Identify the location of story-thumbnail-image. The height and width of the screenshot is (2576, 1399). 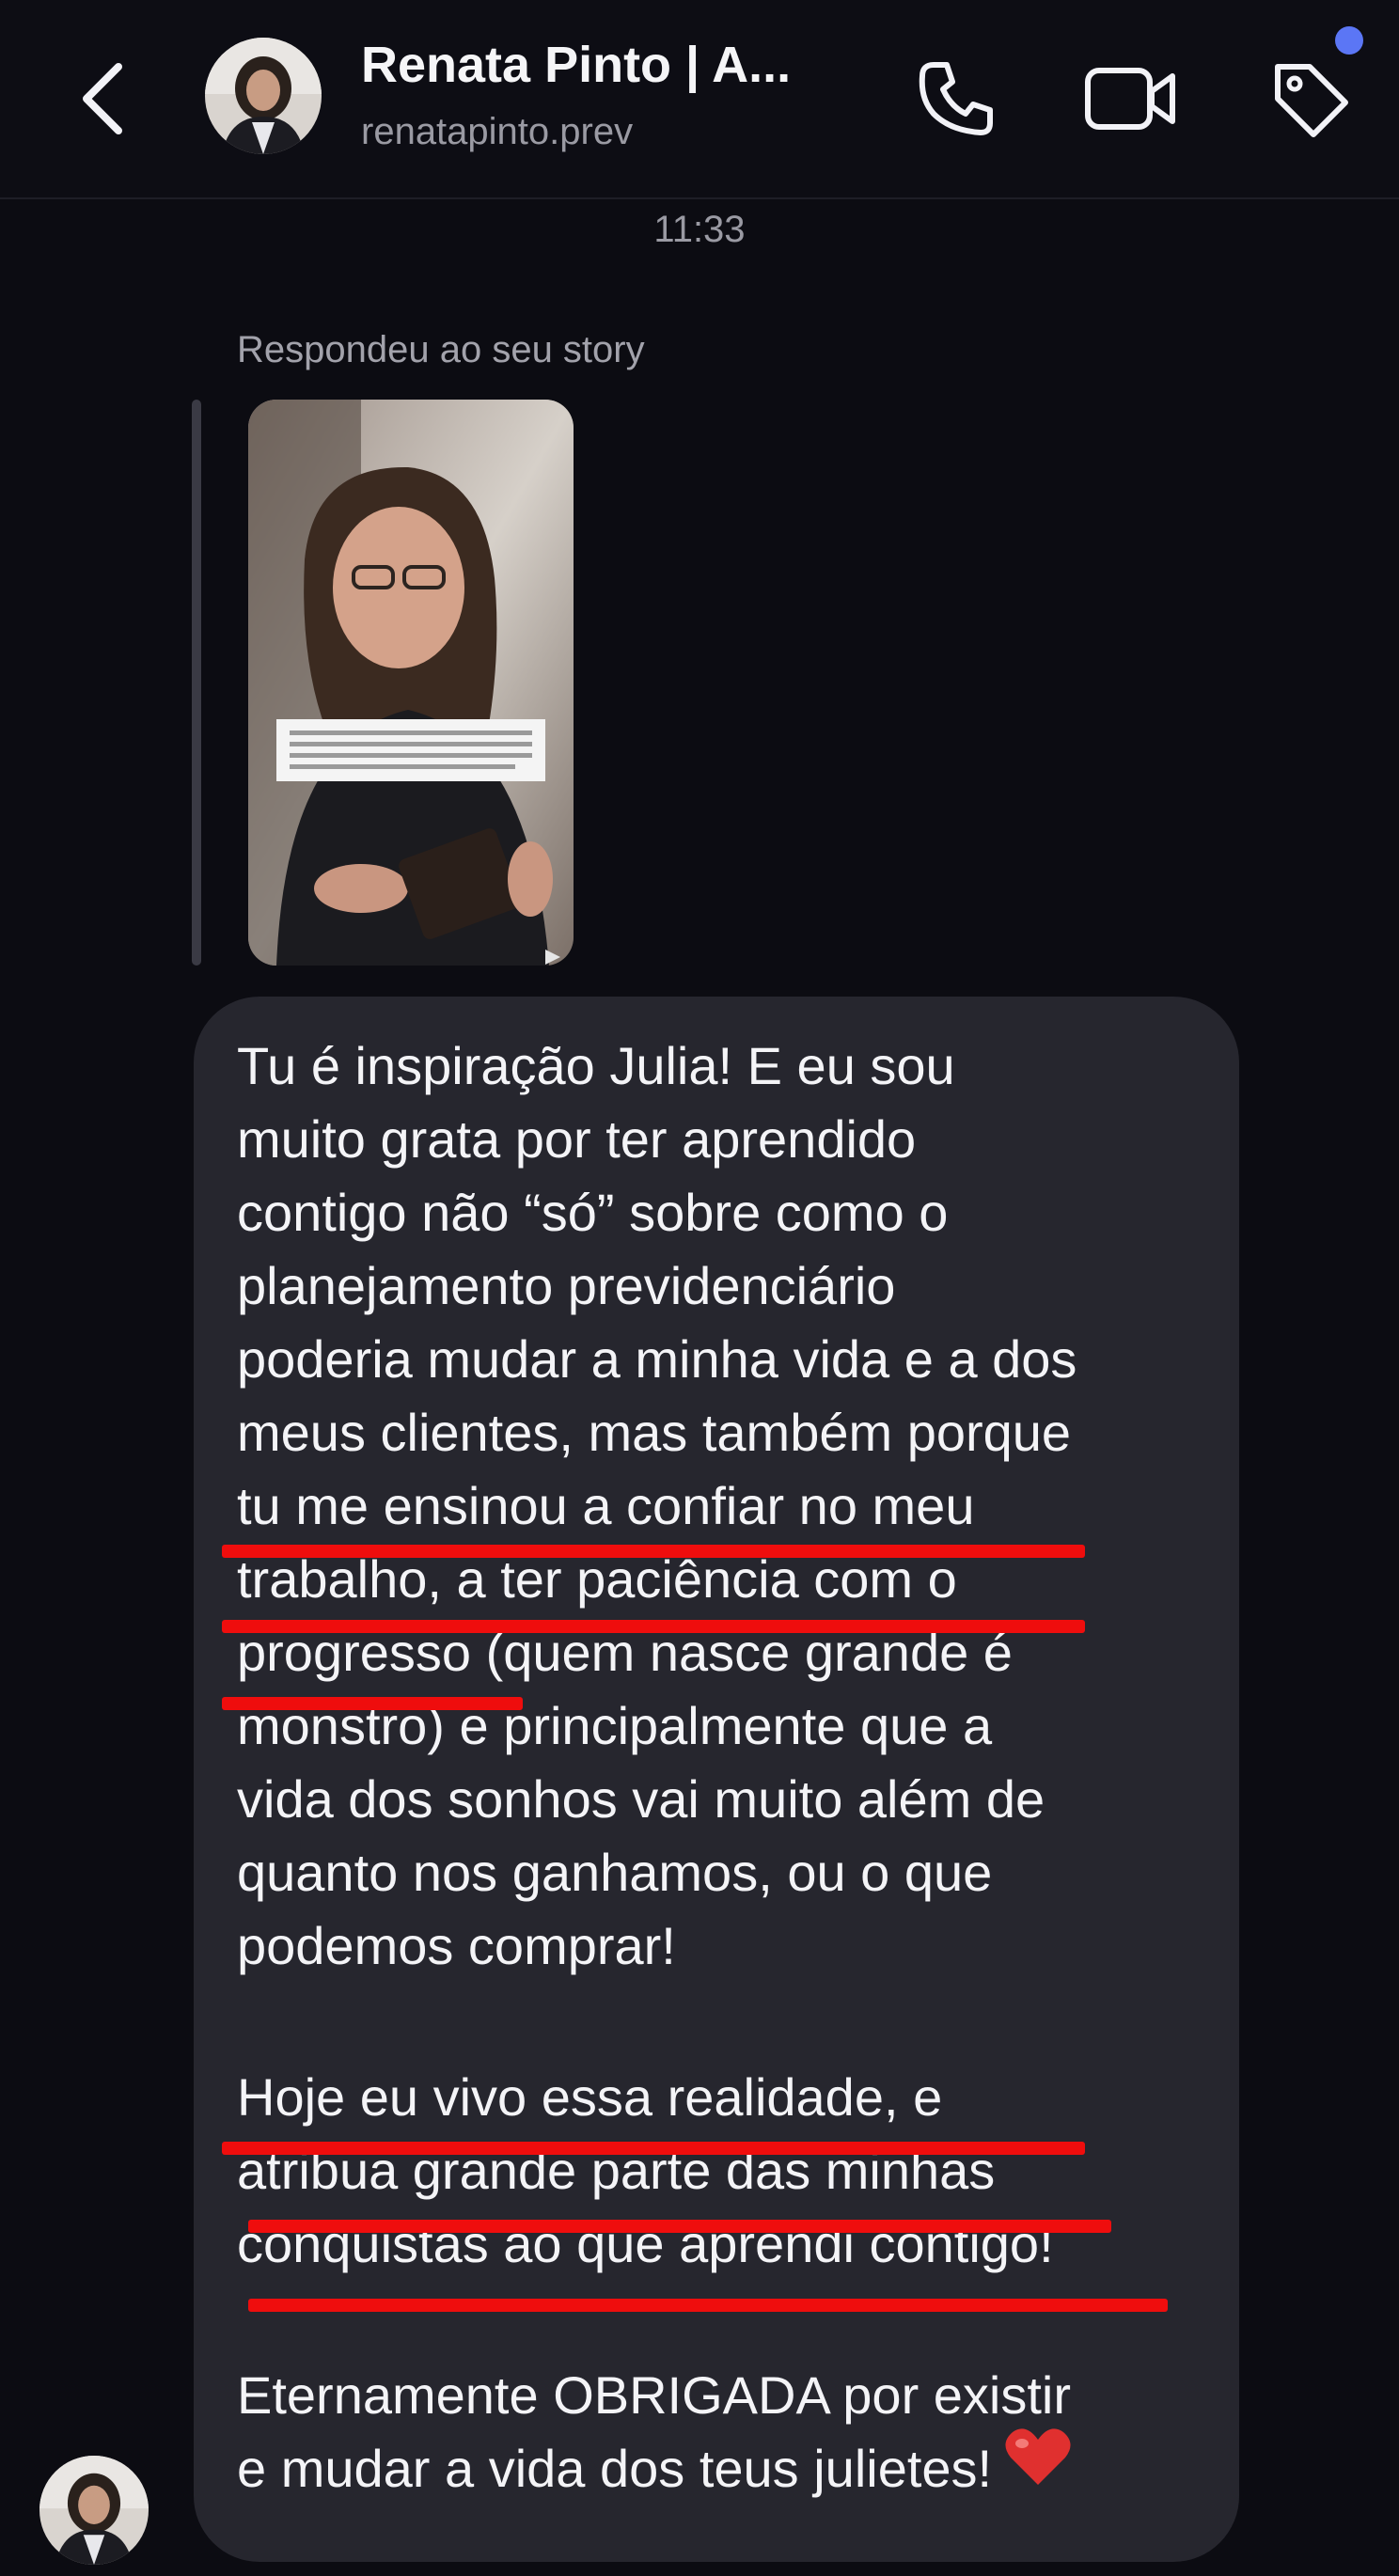
(411, 683).